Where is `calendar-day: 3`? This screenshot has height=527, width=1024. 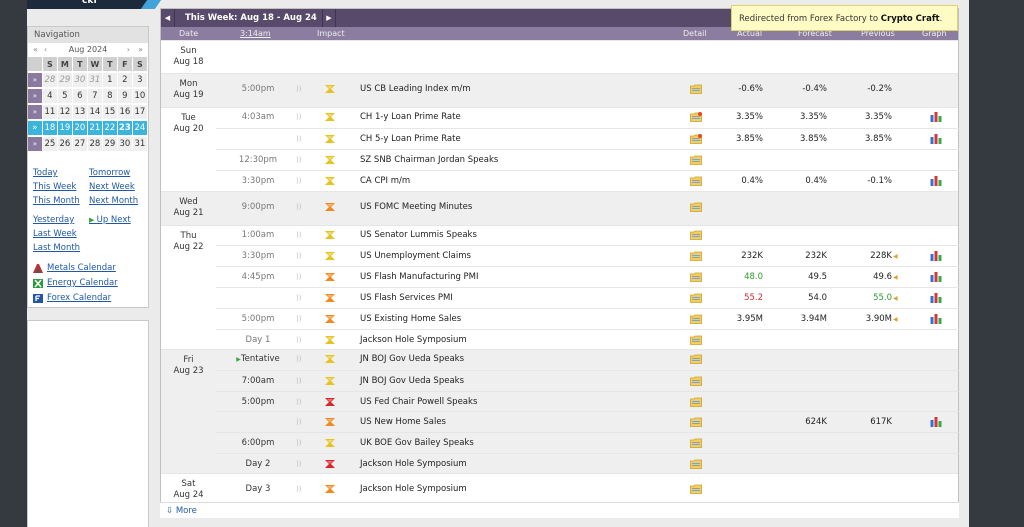
calendar-day: 3 is located at coordinates (140, 80).